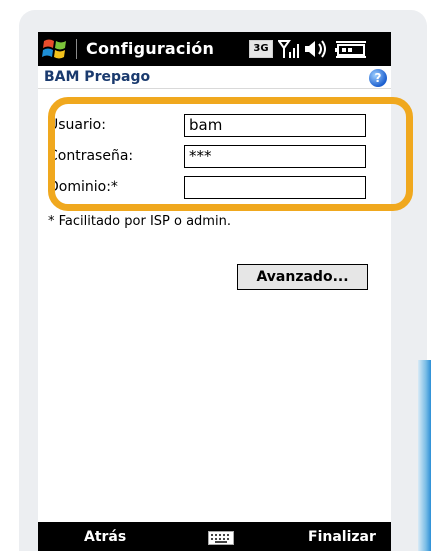  Describe the element at coordinates (424, 455) in the screenshot. I see `card-edge-shadow` at that location.